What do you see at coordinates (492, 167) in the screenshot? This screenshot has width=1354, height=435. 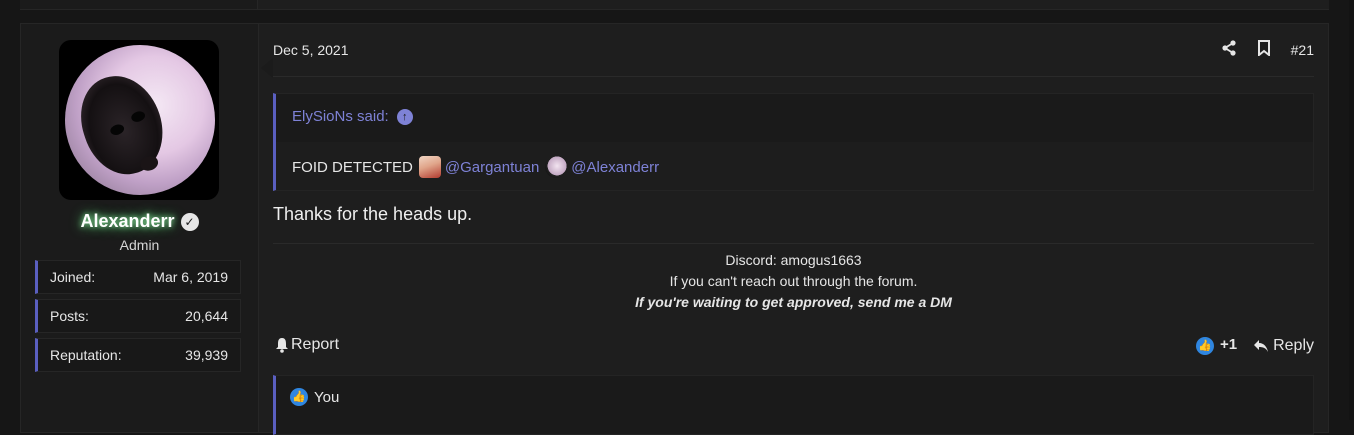 I see `mention-link: @Gargantuan` at bounding box center [492, 167].